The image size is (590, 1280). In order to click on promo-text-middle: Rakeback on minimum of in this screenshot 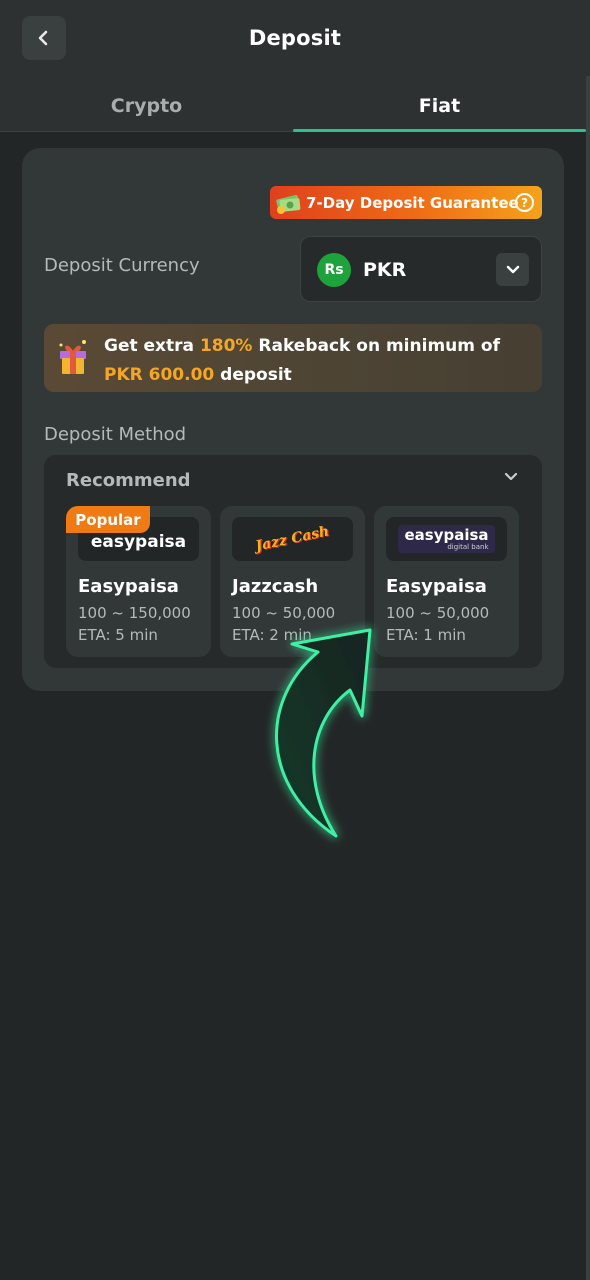, I will do `click(376, 346)`.